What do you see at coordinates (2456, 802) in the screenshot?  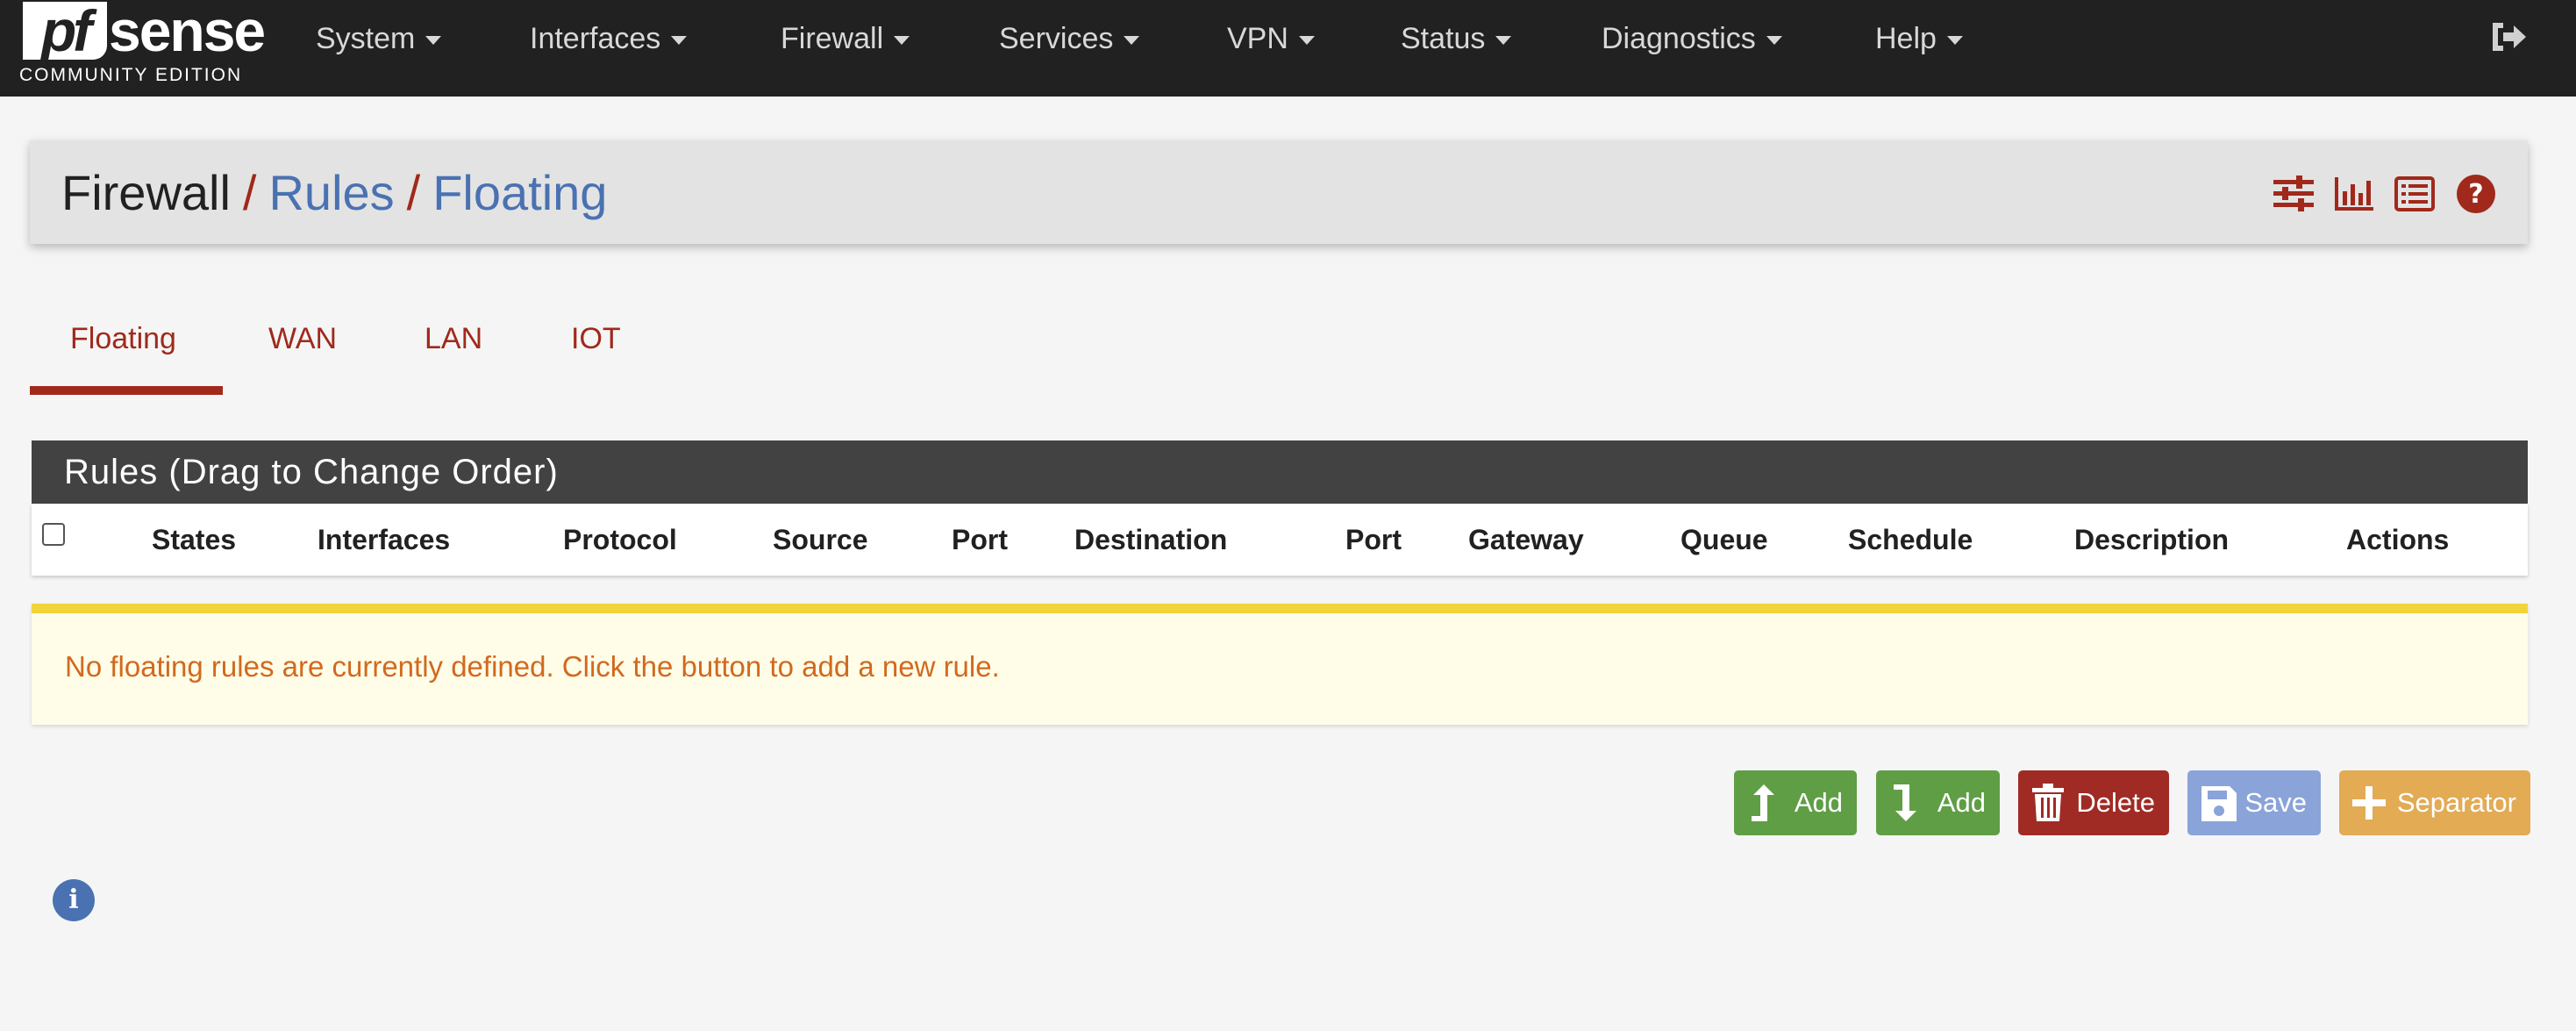 I see `separator-label: Separator` at bounding box center [2456, 802].